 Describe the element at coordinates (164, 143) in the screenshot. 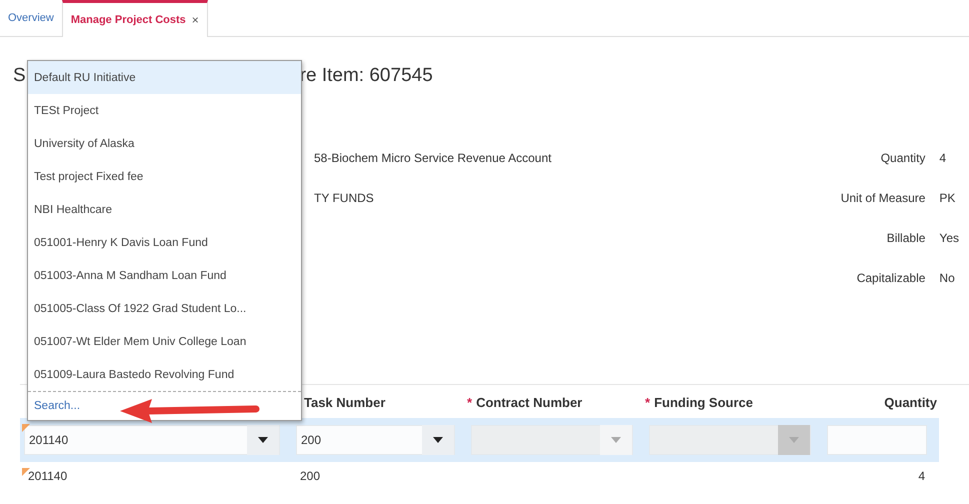

I see `menu-item: University of Alaska` at that location.